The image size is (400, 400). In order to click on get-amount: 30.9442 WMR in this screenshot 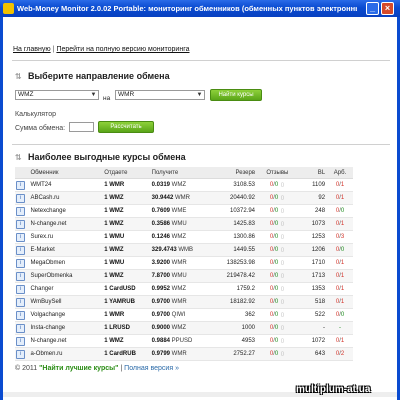, I will do `click(182, 198)`.